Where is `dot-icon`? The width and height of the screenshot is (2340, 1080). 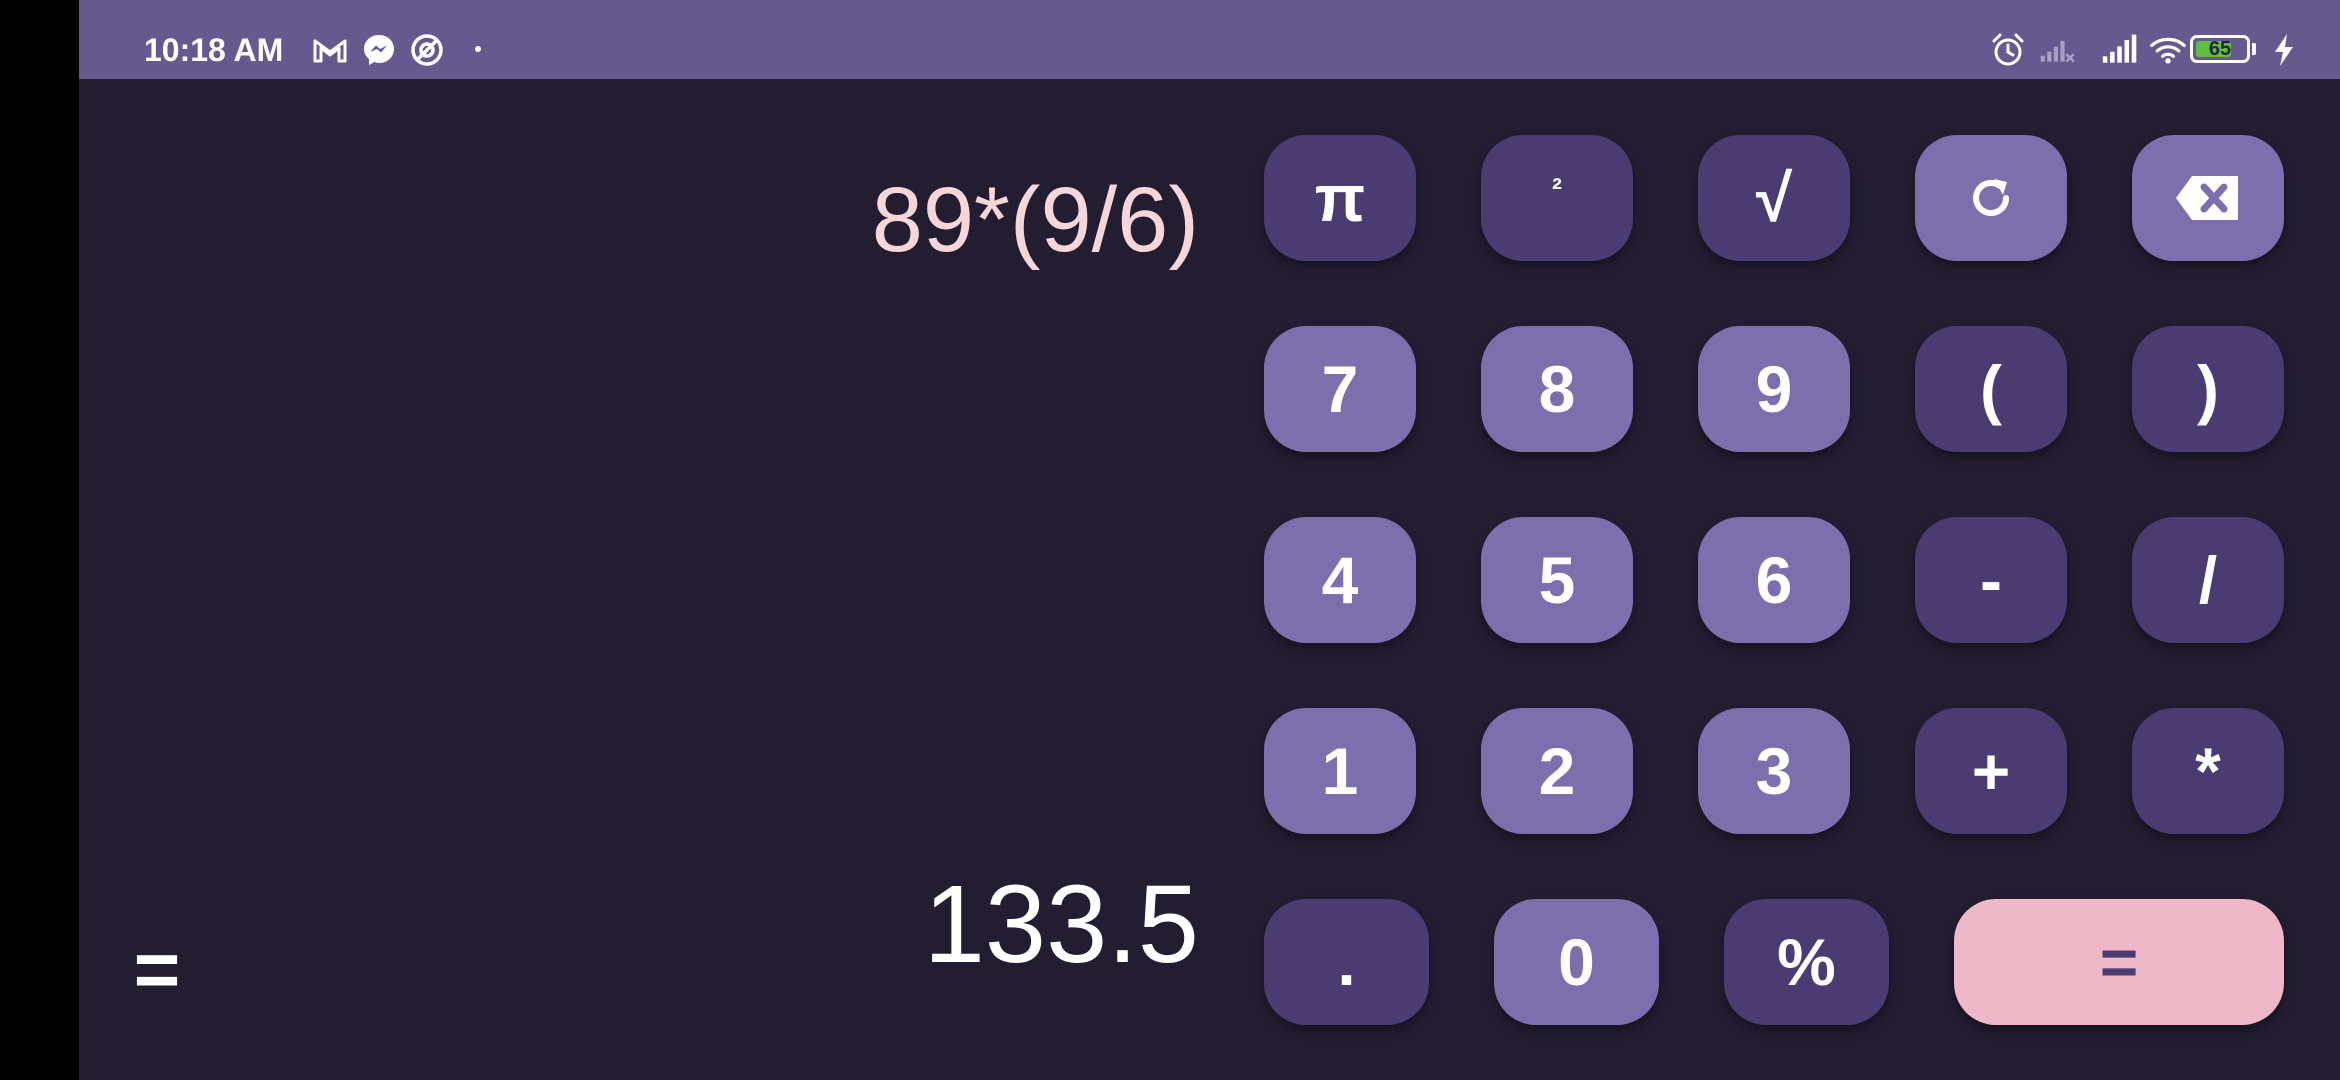 dot-icon is located at coordinates (478, 49).